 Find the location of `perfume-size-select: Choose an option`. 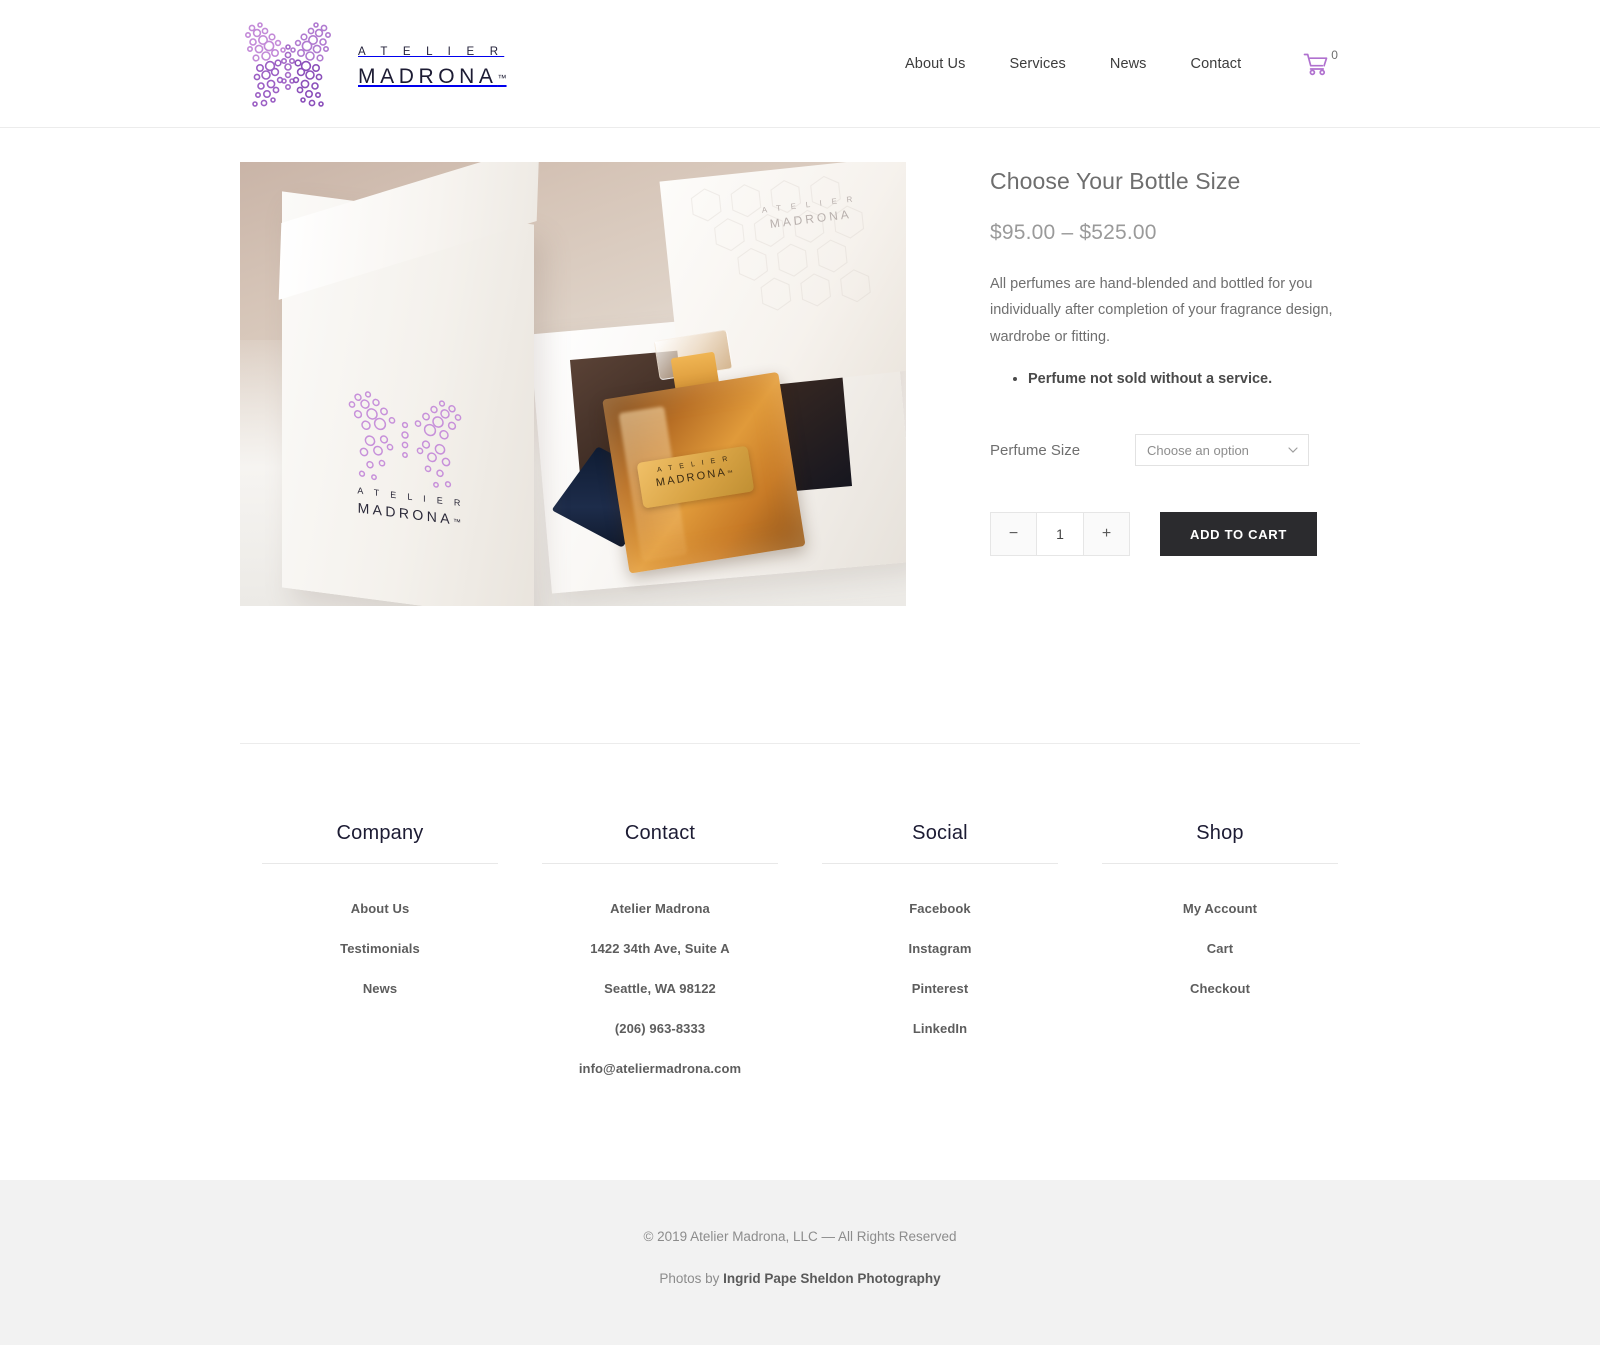

perfume-size-select: Choose an option is located at coordinates (1222, 450).